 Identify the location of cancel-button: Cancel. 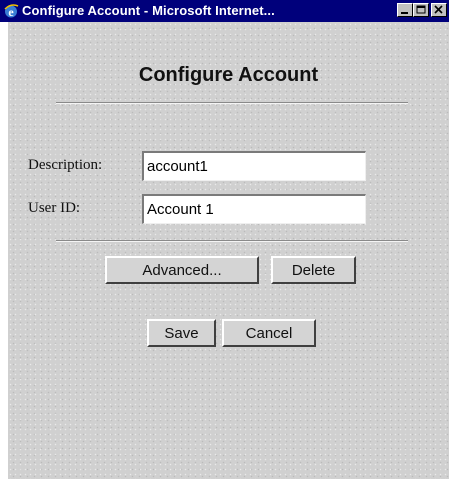
(269, 333).